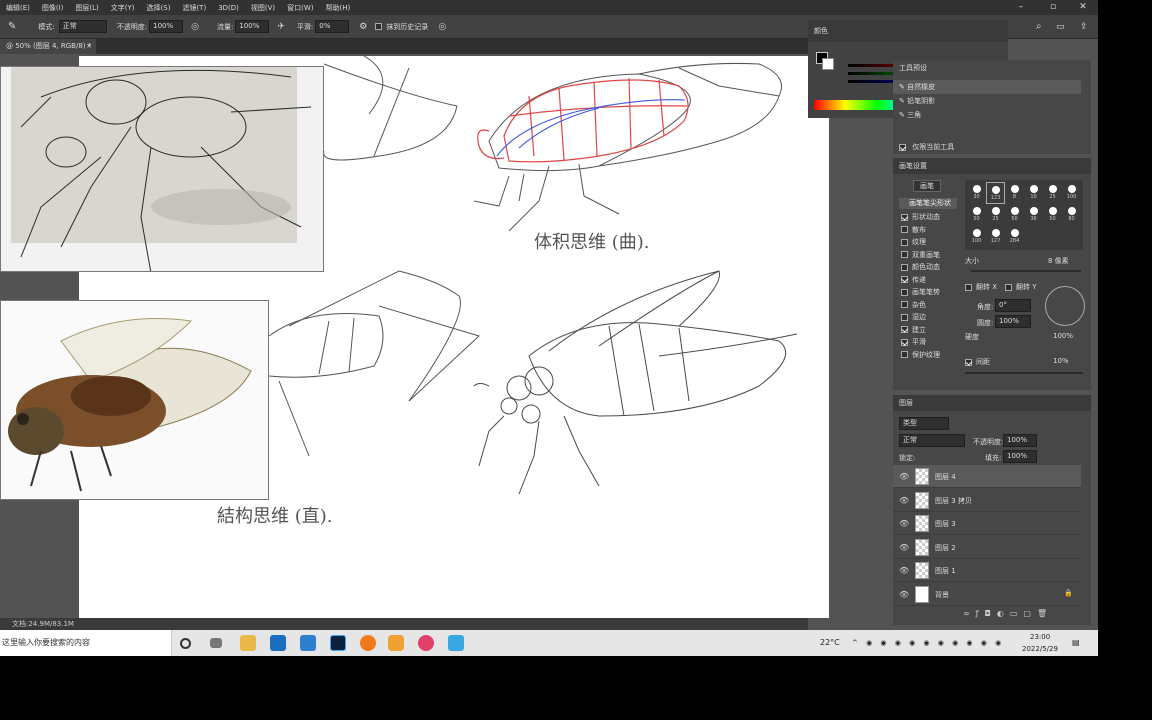 The height and width of the screenshot is (720, 1152). I want to click on layer-row: 👁 图层 3, so click(987, 523).